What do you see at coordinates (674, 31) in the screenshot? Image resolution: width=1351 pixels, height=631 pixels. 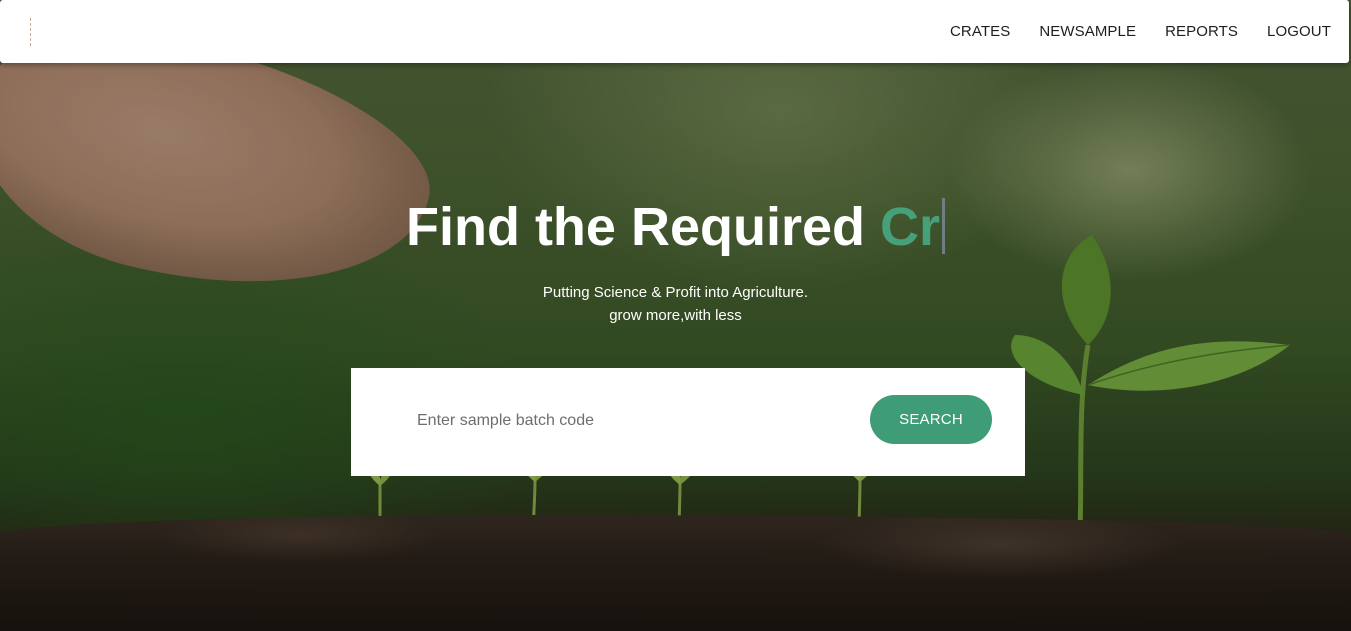 I see `top-navbar: CRATES NEWSAMPLE REPORTS LOGOUT` at bounding box center [674, 31].